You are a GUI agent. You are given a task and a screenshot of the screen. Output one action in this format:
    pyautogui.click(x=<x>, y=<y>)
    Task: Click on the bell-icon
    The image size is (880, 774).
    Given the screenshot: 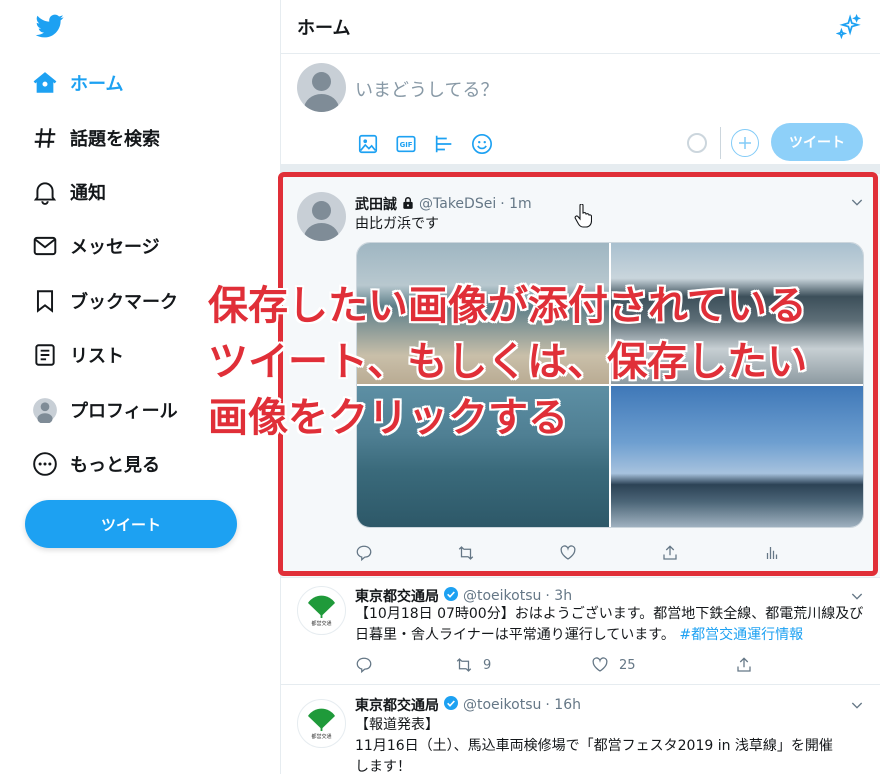 What is the action you would take?
    pyautogui.click(x=47, y=192)
    